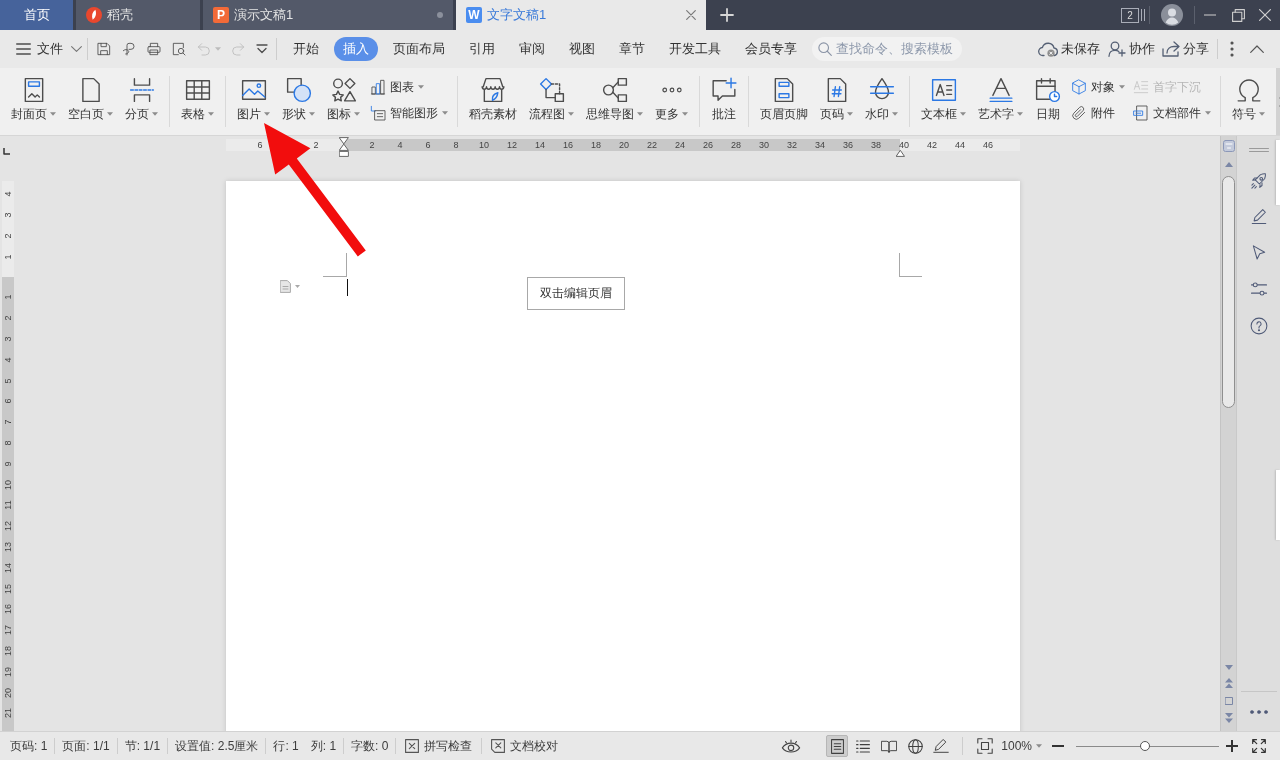  I want to click on print-icon, so click(154, 49).